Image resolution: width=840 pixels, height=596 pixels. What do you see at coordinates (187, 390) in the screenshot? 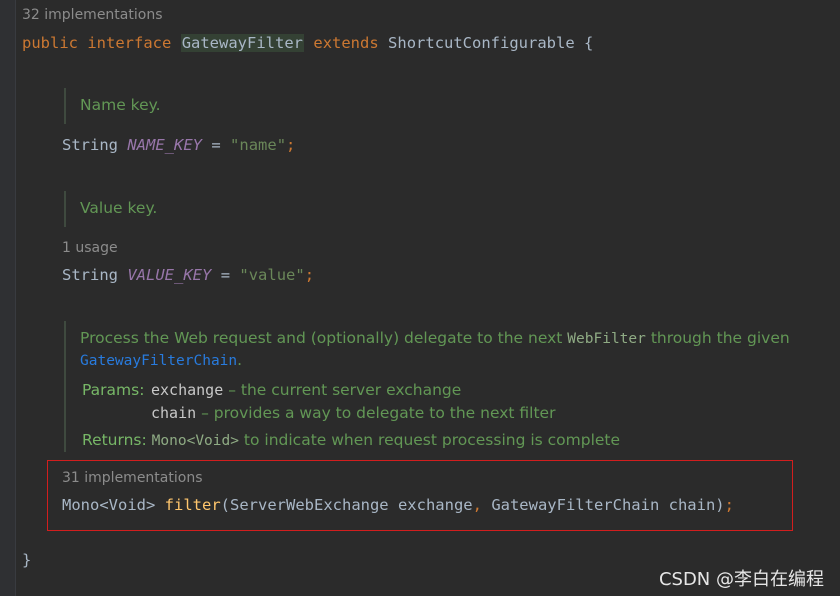
I see `param-exchange-name: exchange` at bounding box center [187, 390].